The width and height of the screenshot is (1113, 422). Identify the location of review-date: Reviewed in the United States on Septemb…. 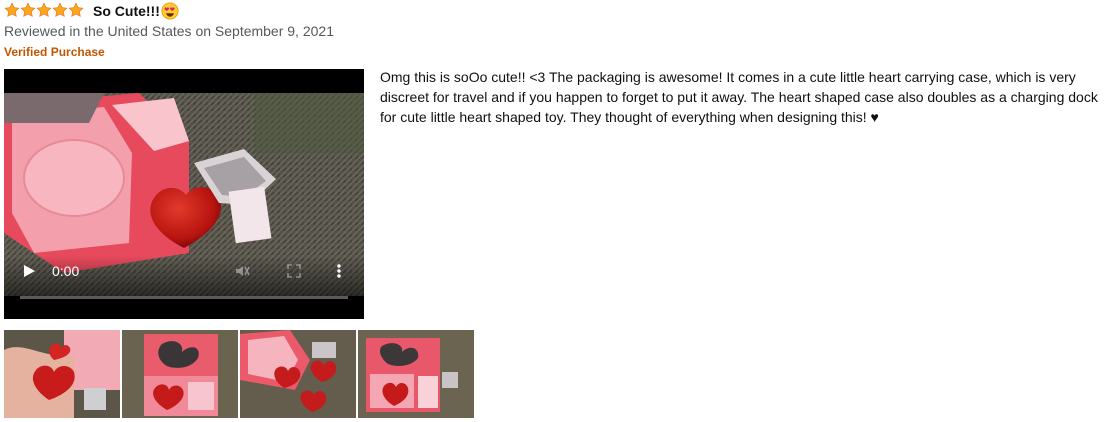
(169, 31).